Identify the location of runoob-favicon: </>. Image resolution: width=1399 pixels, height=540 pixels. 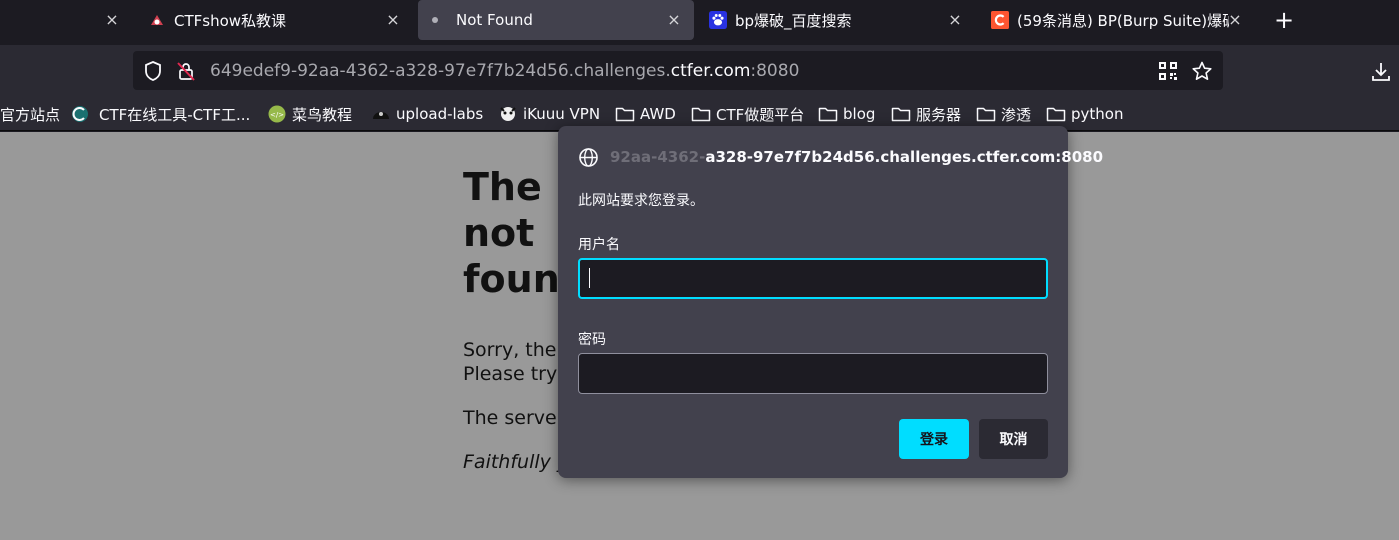
(277, 114).